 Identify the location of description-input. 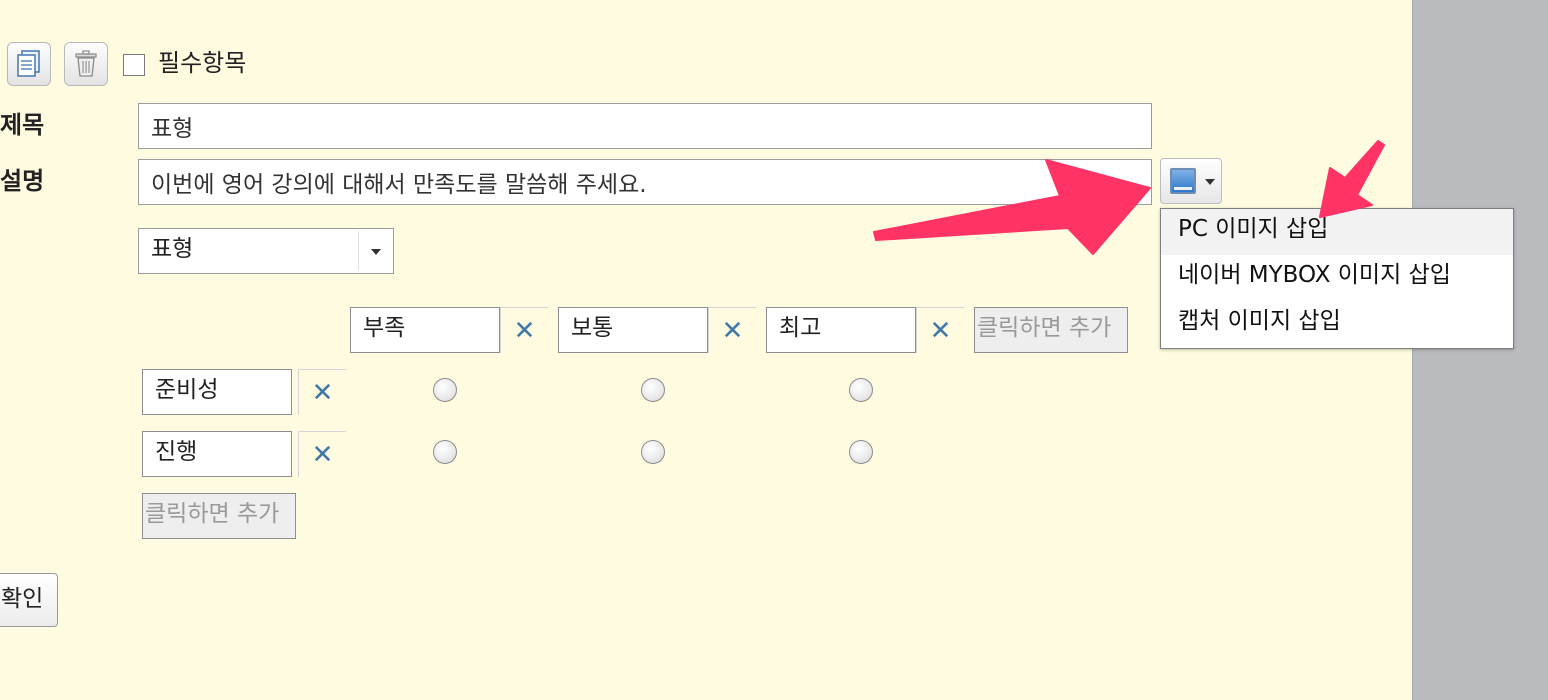
(645, 182).